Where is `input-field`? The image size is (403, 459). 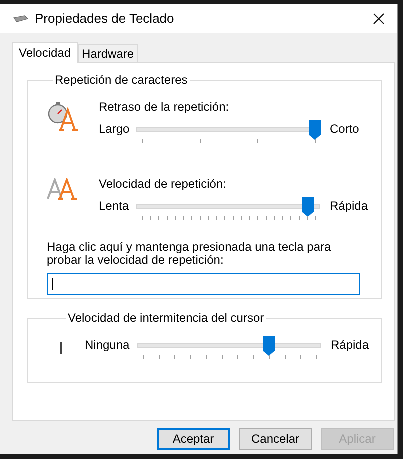 input-field is located at coordinates (203, 284).